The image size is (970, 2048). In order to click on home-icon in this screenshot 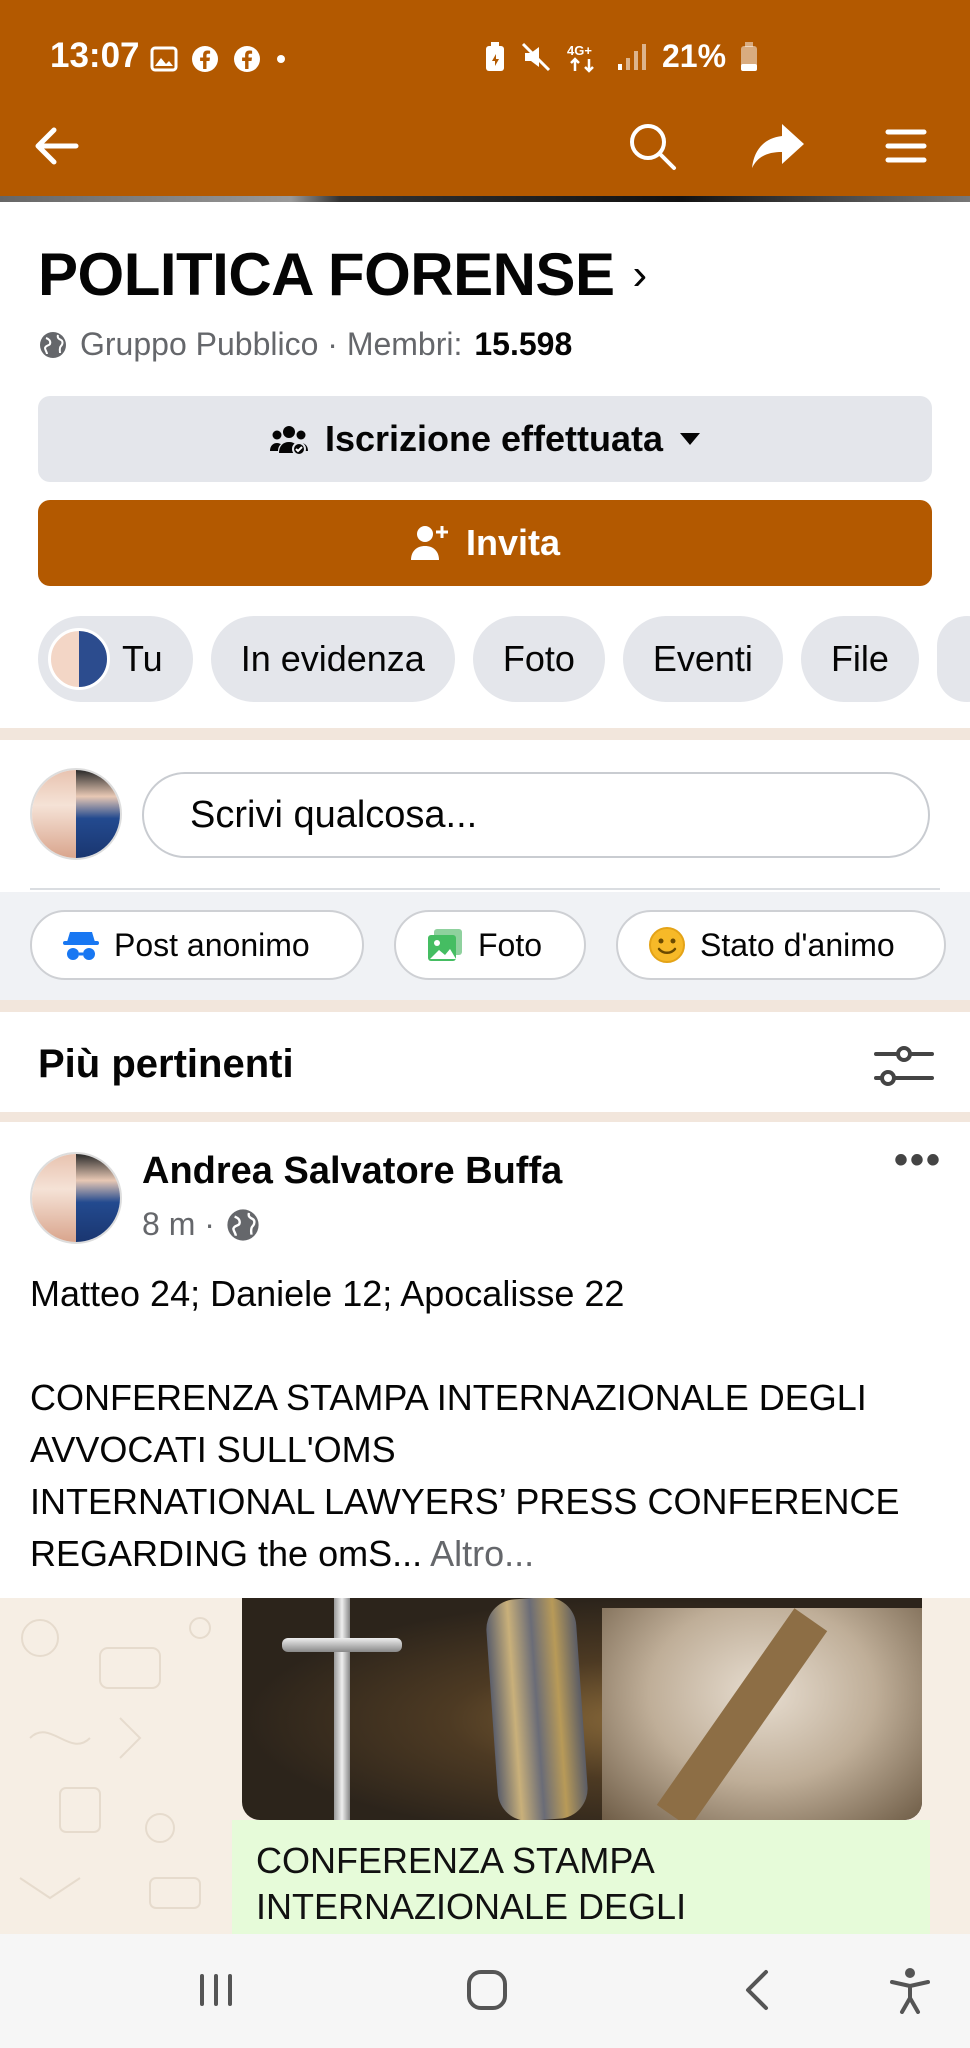, I will do `click(487, 1990)`.